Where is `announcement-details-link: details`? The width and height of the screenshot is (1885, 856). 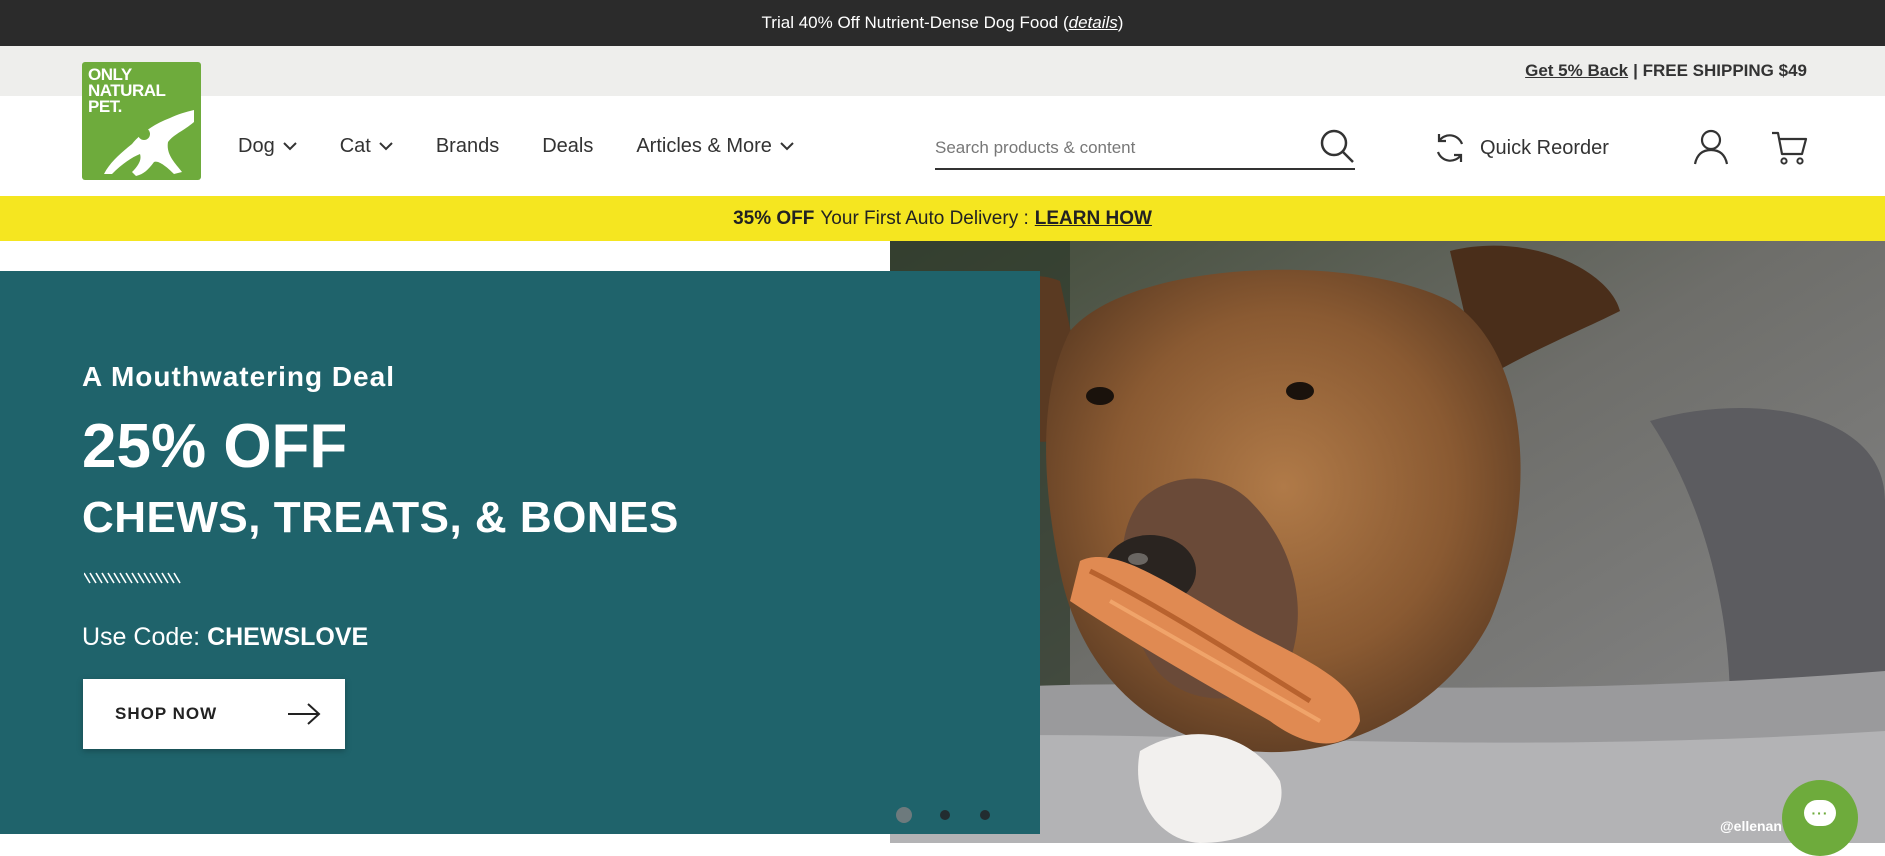
announcement-details-link: details is located at coordinates (1093, 23).